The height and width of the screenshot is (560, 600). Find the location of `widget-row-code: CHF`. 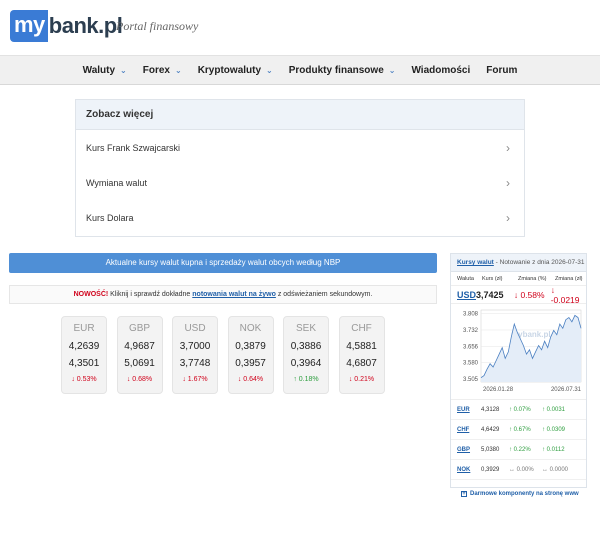

widget-row-code: CHF is located at coordinates (466, 430).